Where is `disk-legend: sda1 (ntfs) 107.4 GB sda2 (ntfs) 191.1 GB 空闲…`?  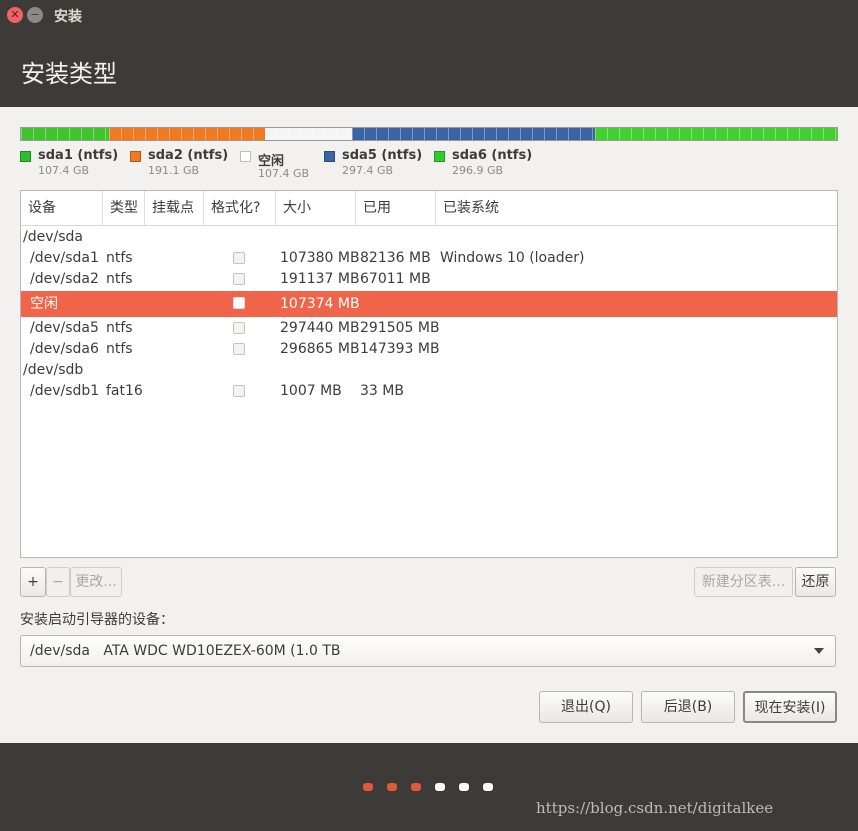
disk-legend: sda1 (ntfs) 107.4 GB sda2 (ntfs) 191.1 GB 空闲… is located at coordinates (435, 168).